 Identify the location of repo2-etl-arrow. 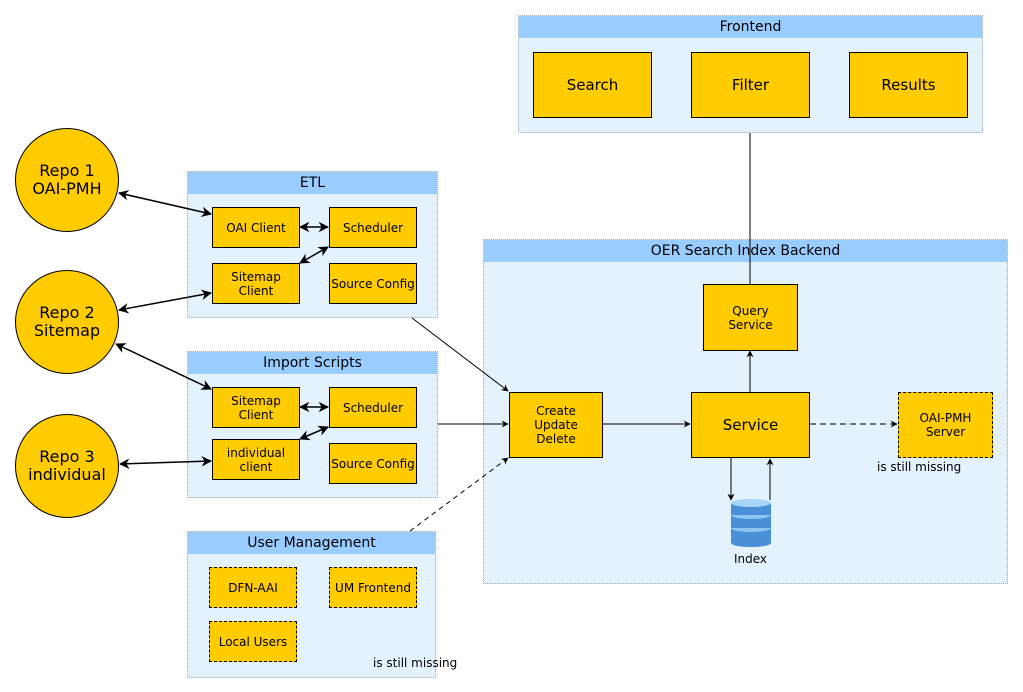
(165, 301).